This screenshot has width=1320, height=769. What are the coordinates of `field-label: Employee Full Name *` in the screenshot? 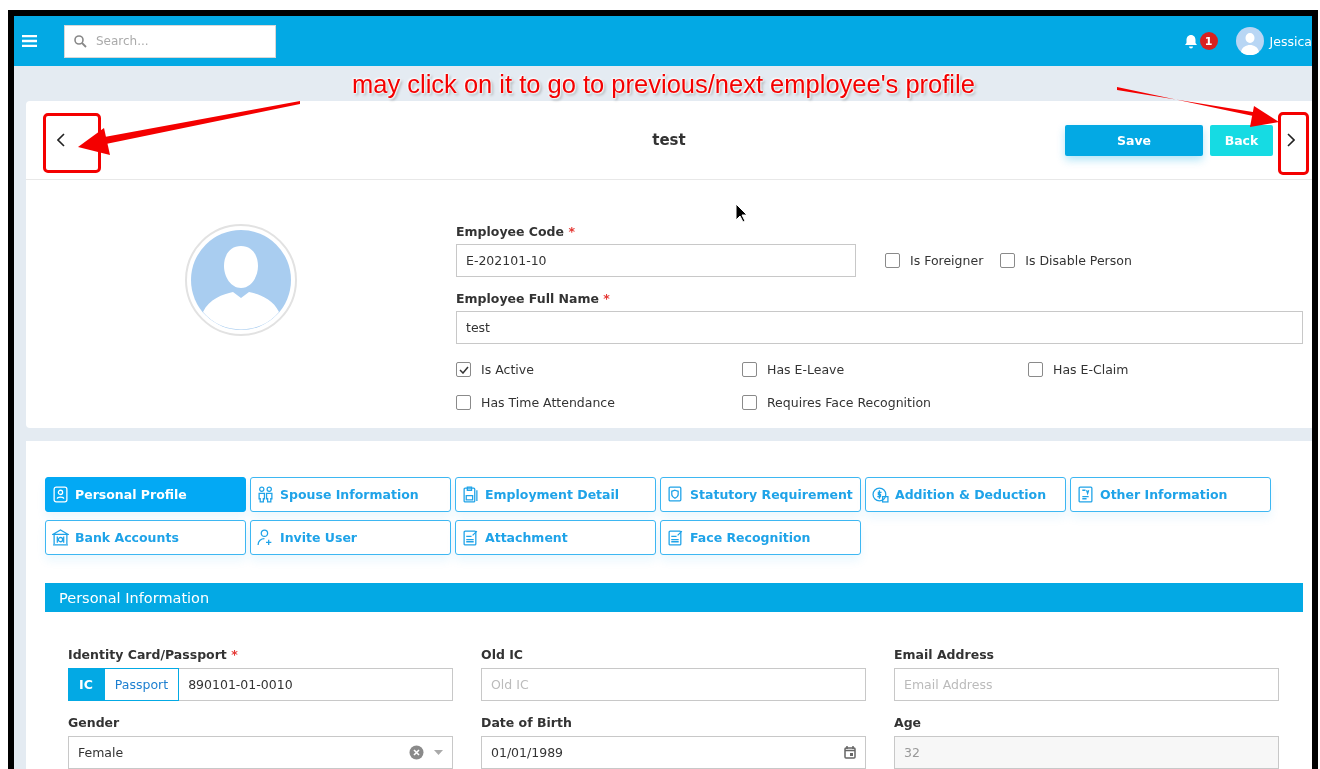 It's located at (533, 298).